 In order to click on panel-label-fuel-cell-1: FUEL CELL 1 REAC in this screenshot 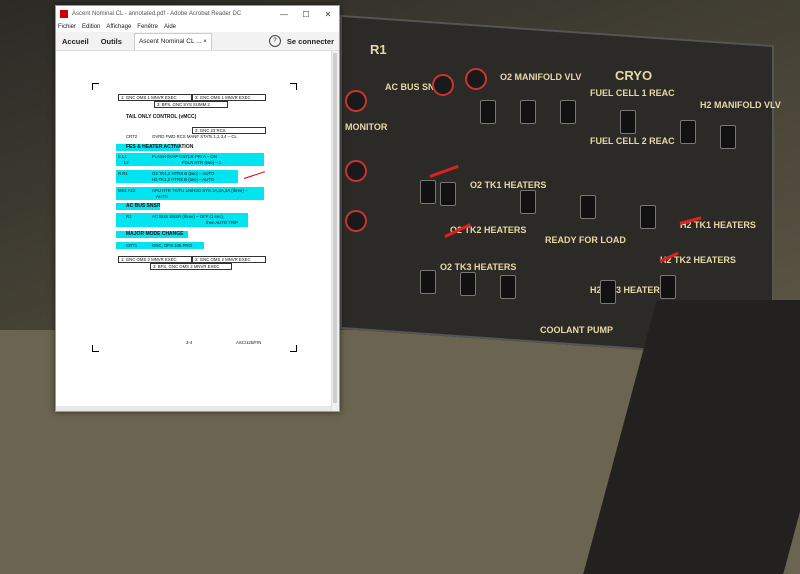, I will do `click(632, 93)`.